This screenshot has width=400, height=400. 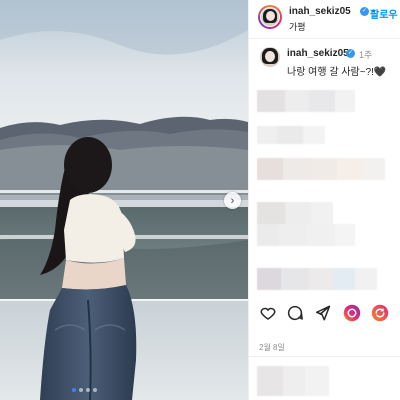 I want to click on refresh-app-icon, so click(x=380, y=313).